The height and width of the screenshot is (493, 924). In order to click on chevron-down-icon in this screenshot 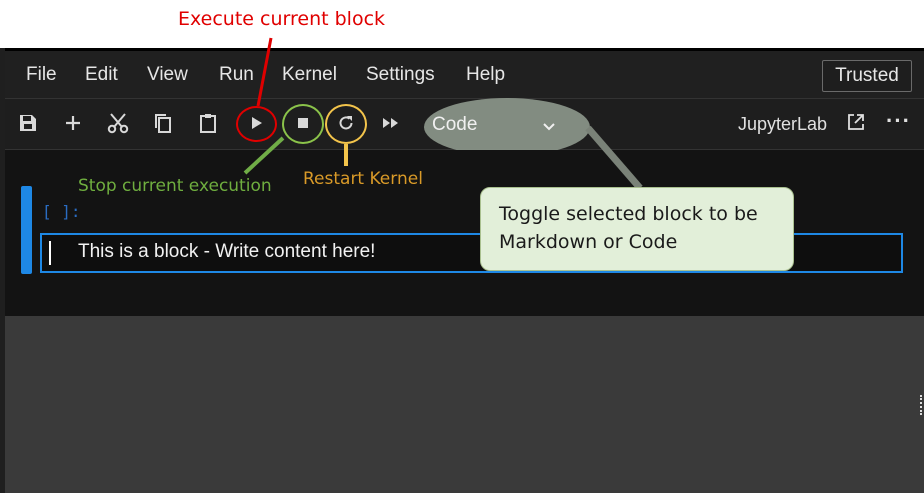, I will do `click(549, 126)`.